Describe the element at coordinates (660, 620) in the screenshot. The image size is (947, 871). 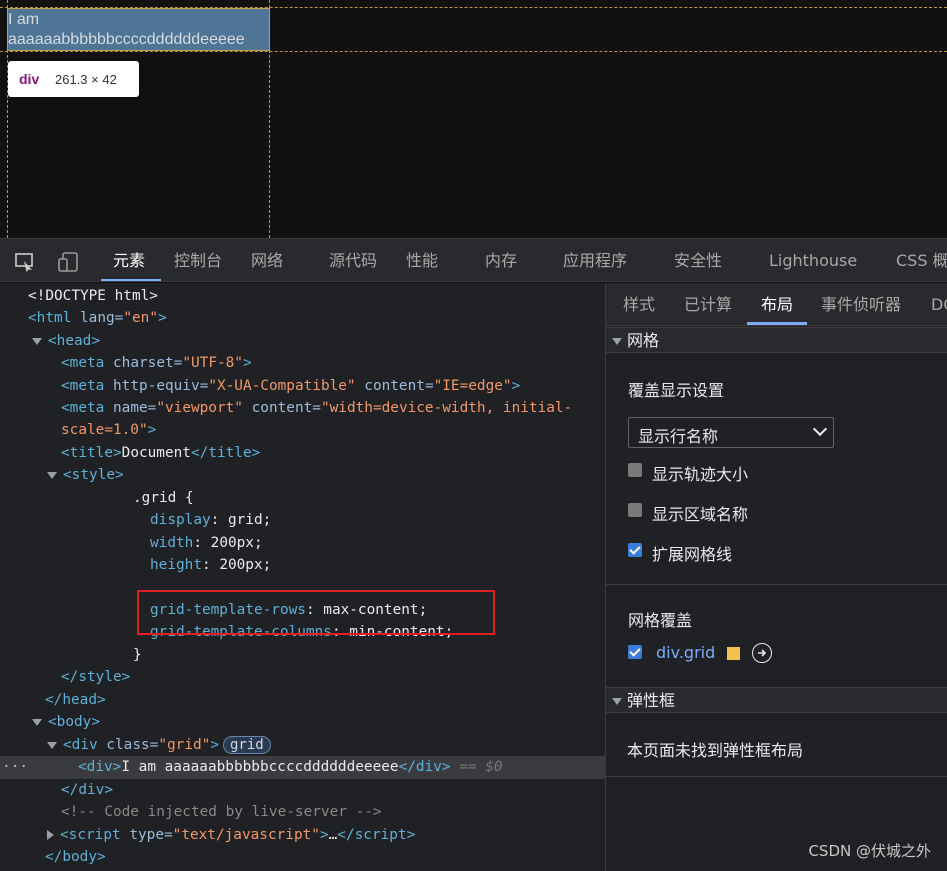
I see `grid-overlay-label: 网格覆盖` at that location.